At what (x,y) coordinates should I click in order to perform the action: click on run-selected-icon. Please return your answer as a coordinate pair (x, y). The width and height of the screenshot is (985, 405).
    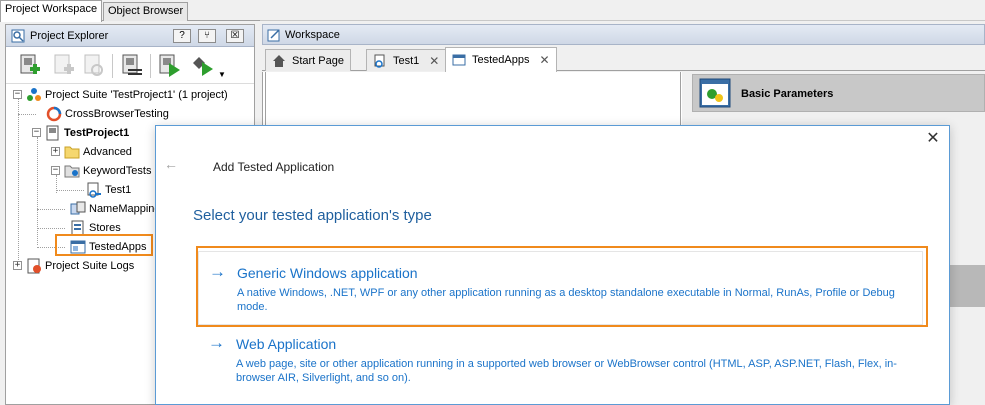
    Looking at the image, I should click on (203, 66).